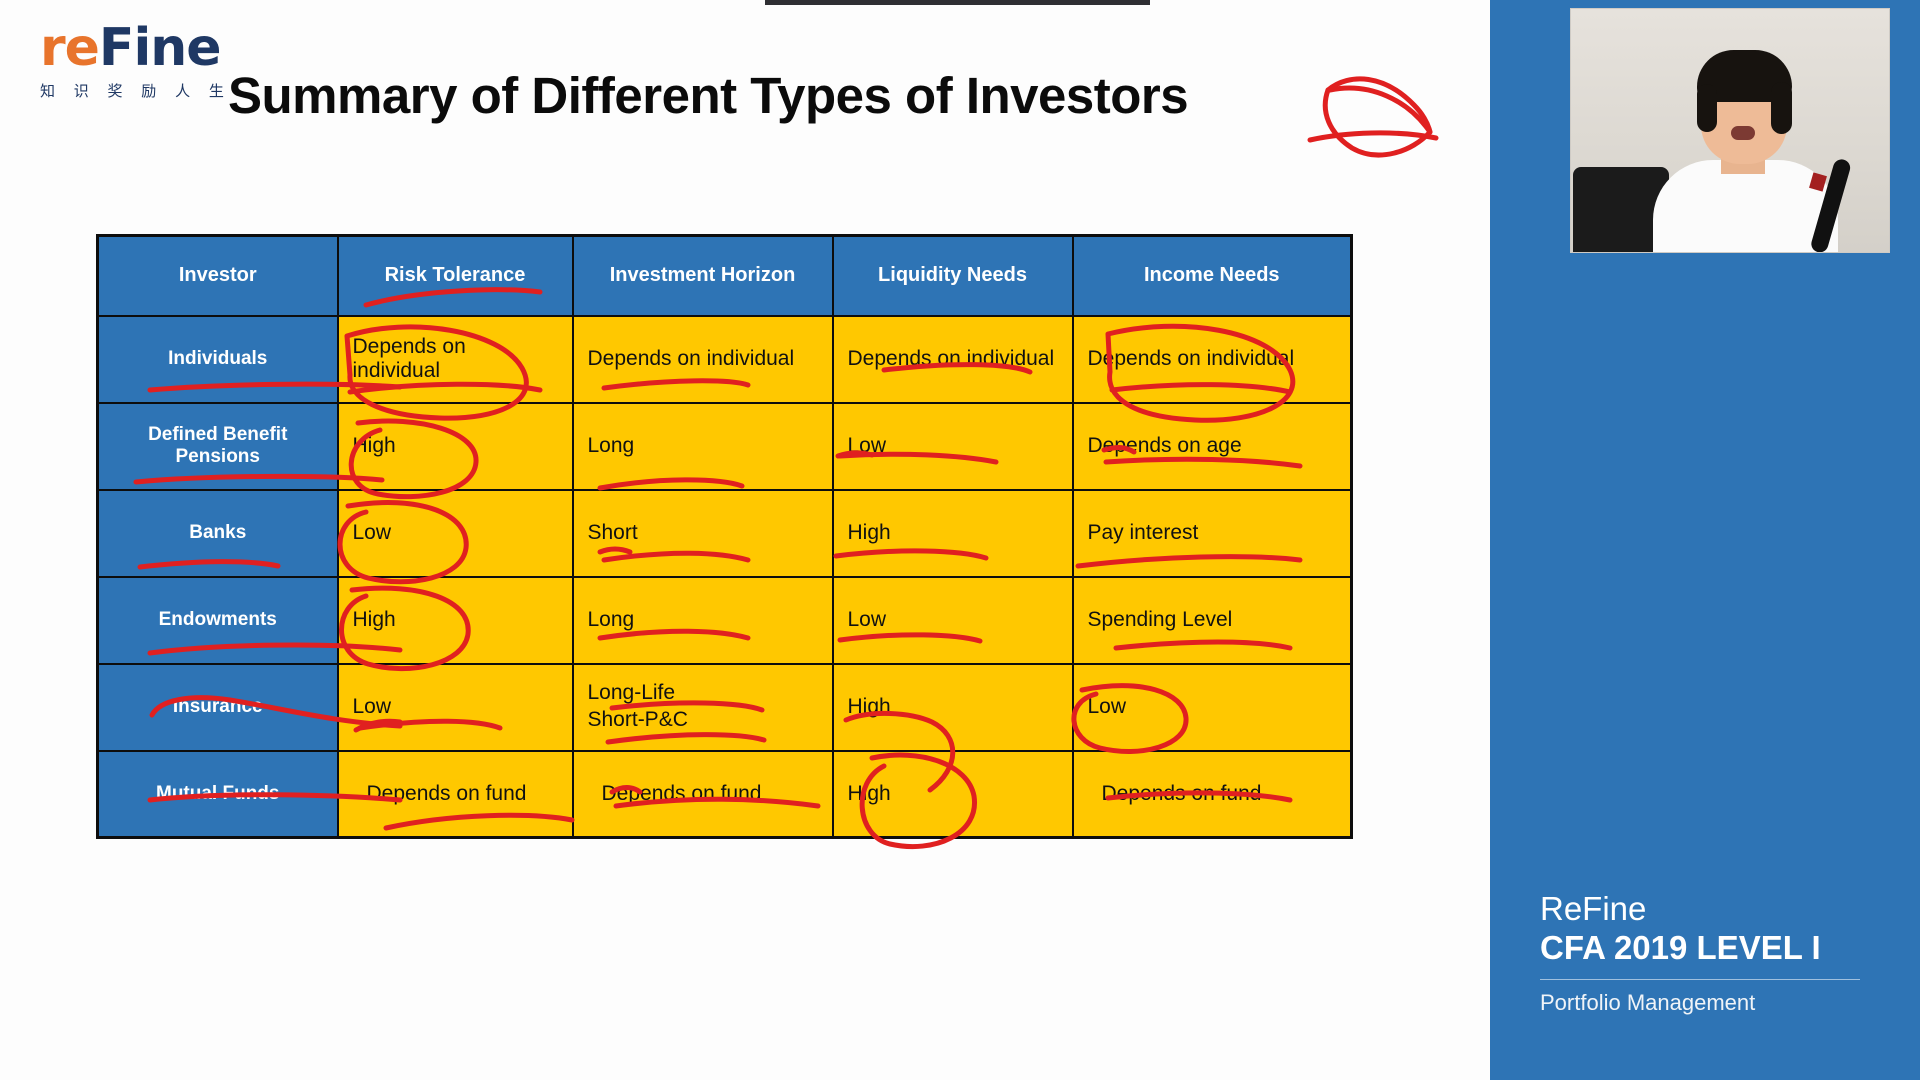 The height and width of the screenshot is (1080, 1920). Describe the element at coordinates (177, 48) in the screenshot. I see `logo-word-part3: ine` at that location.